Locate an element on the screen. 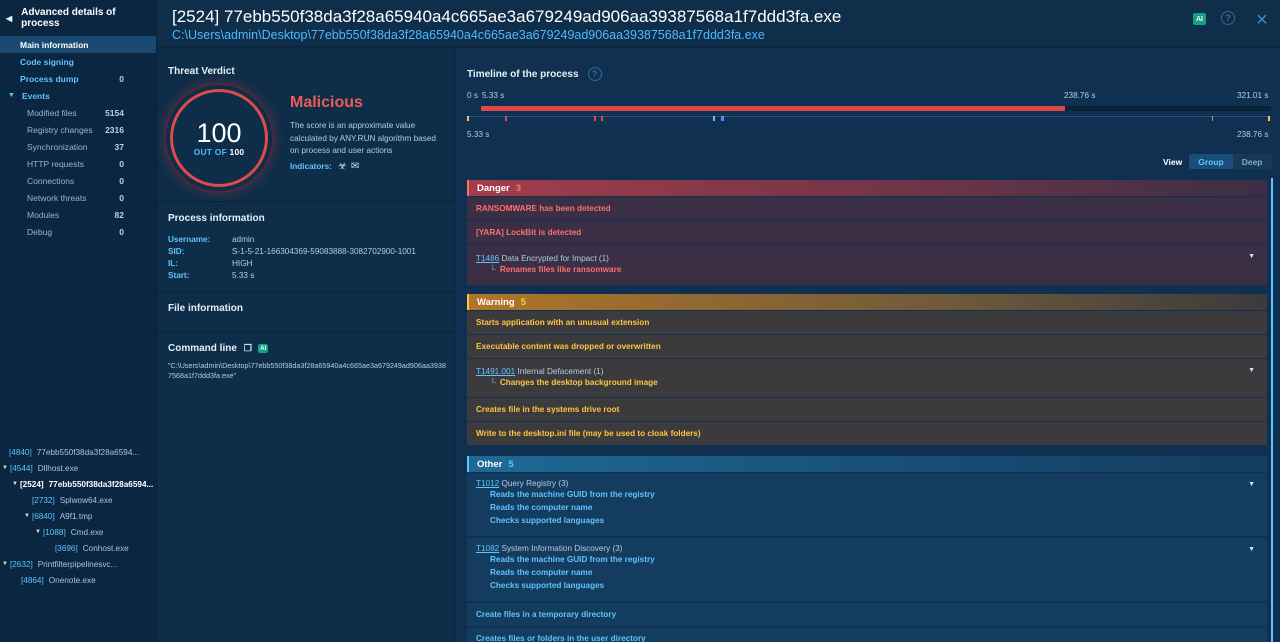  sidebar-item-synchronization: Synchronization 37 is located at coordinates (78, 146).